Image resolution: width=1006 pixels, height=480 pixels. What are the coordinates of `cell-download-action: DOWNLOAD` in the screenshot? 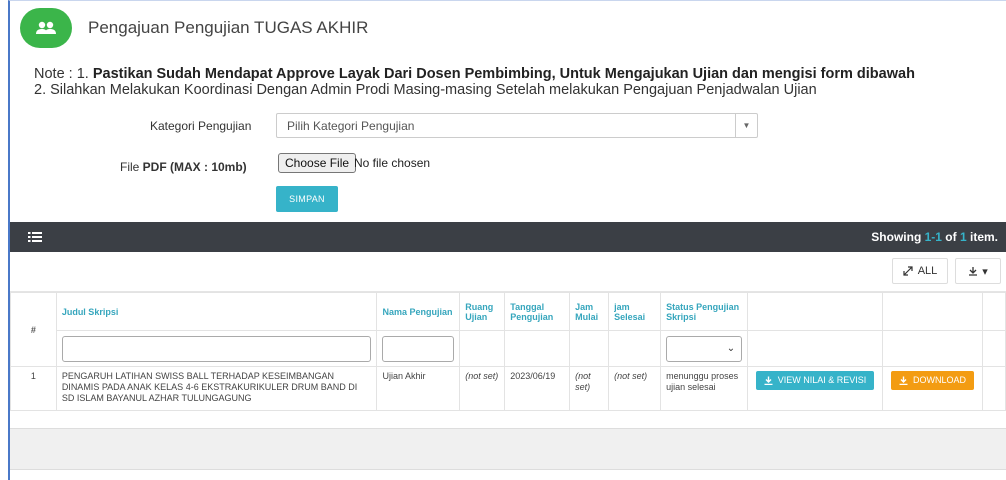 It's located at (932, 388).